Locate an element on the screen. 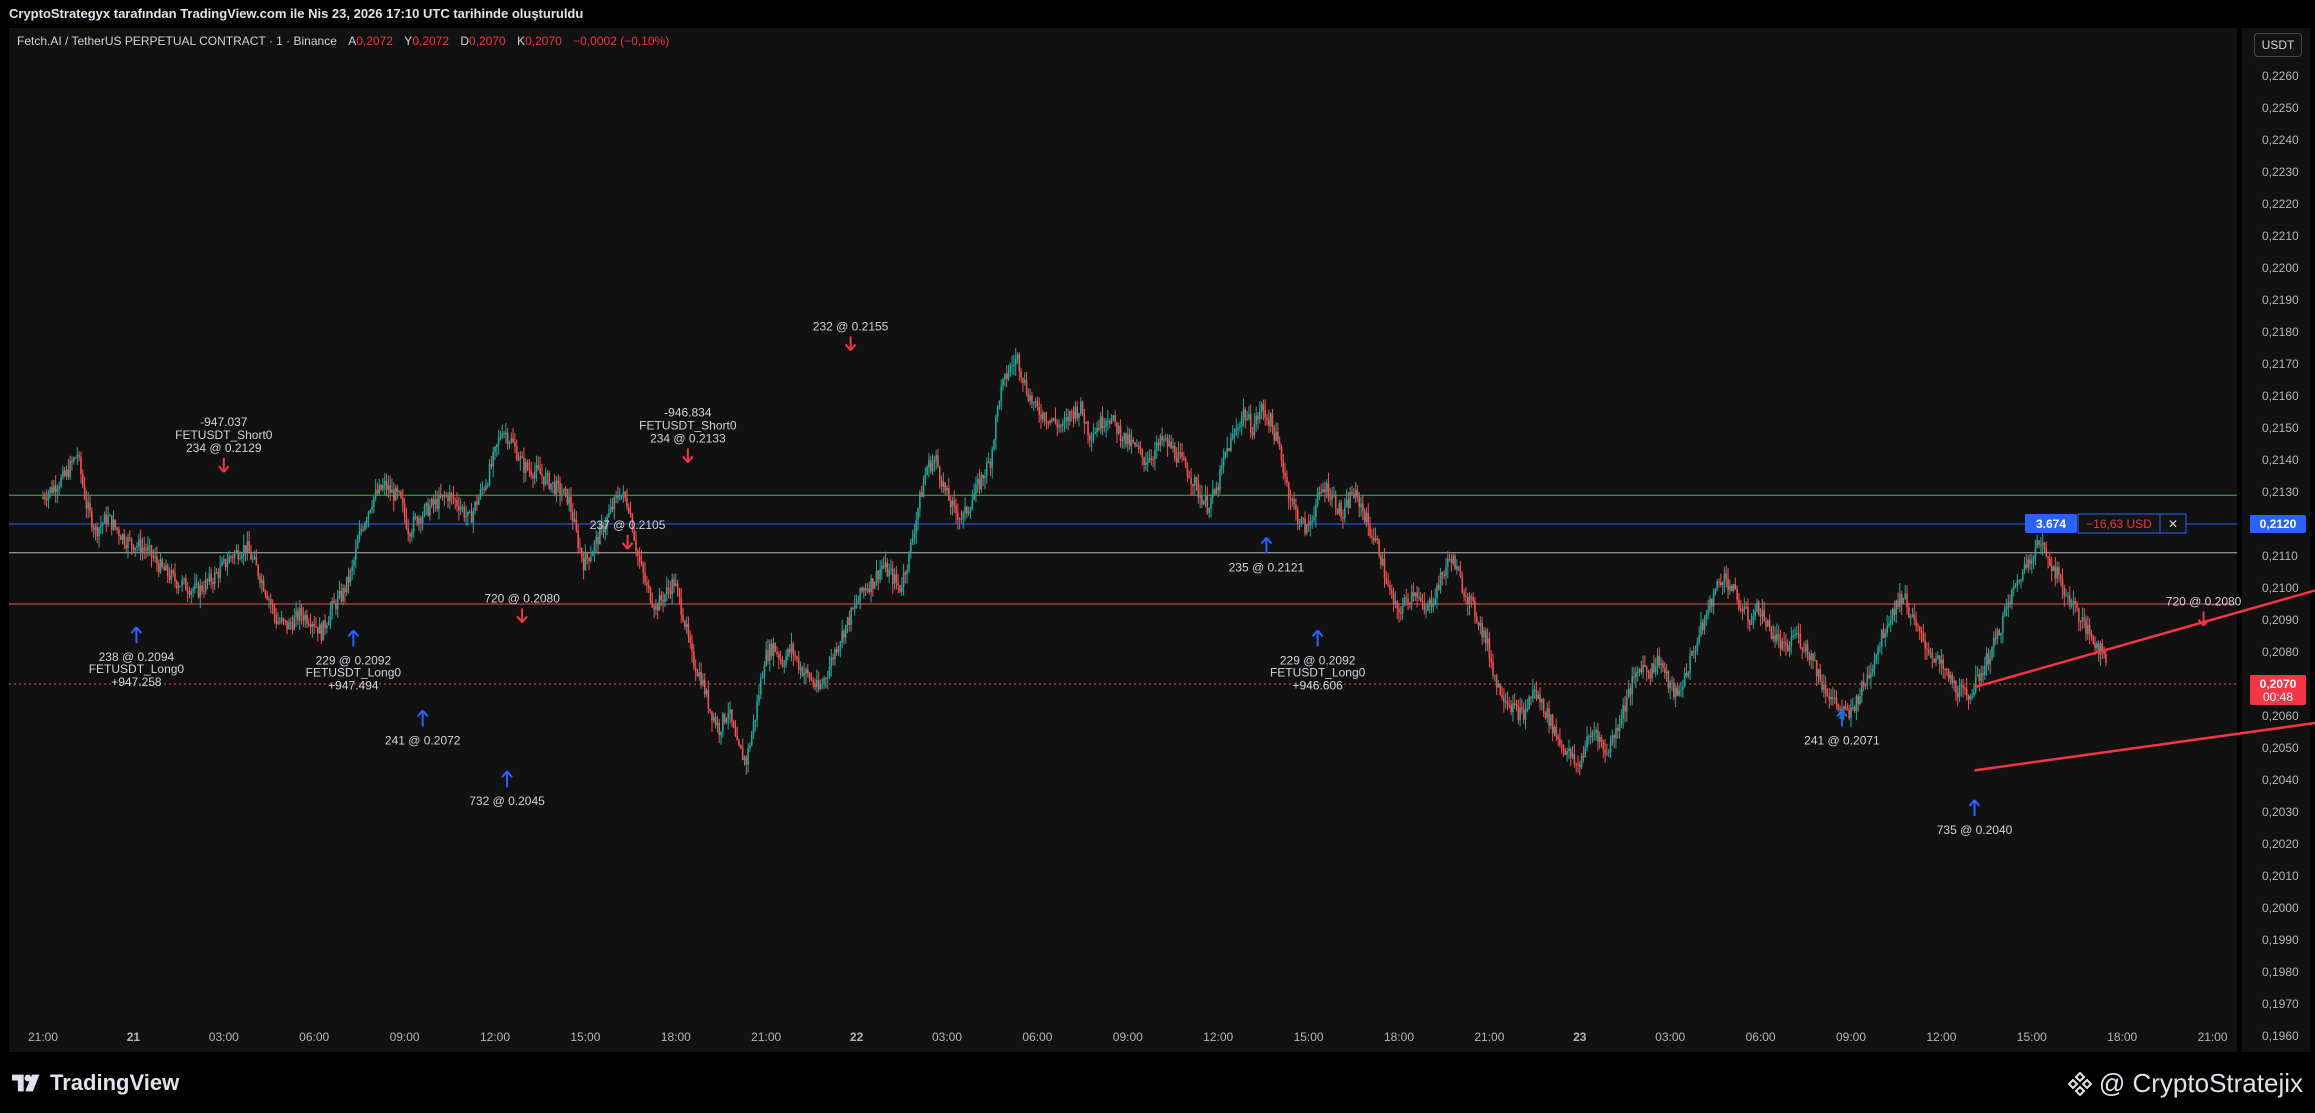 This screenshot has height=1113, width=2315. close-icon: ✕ is located at coordinates (2173, 524).